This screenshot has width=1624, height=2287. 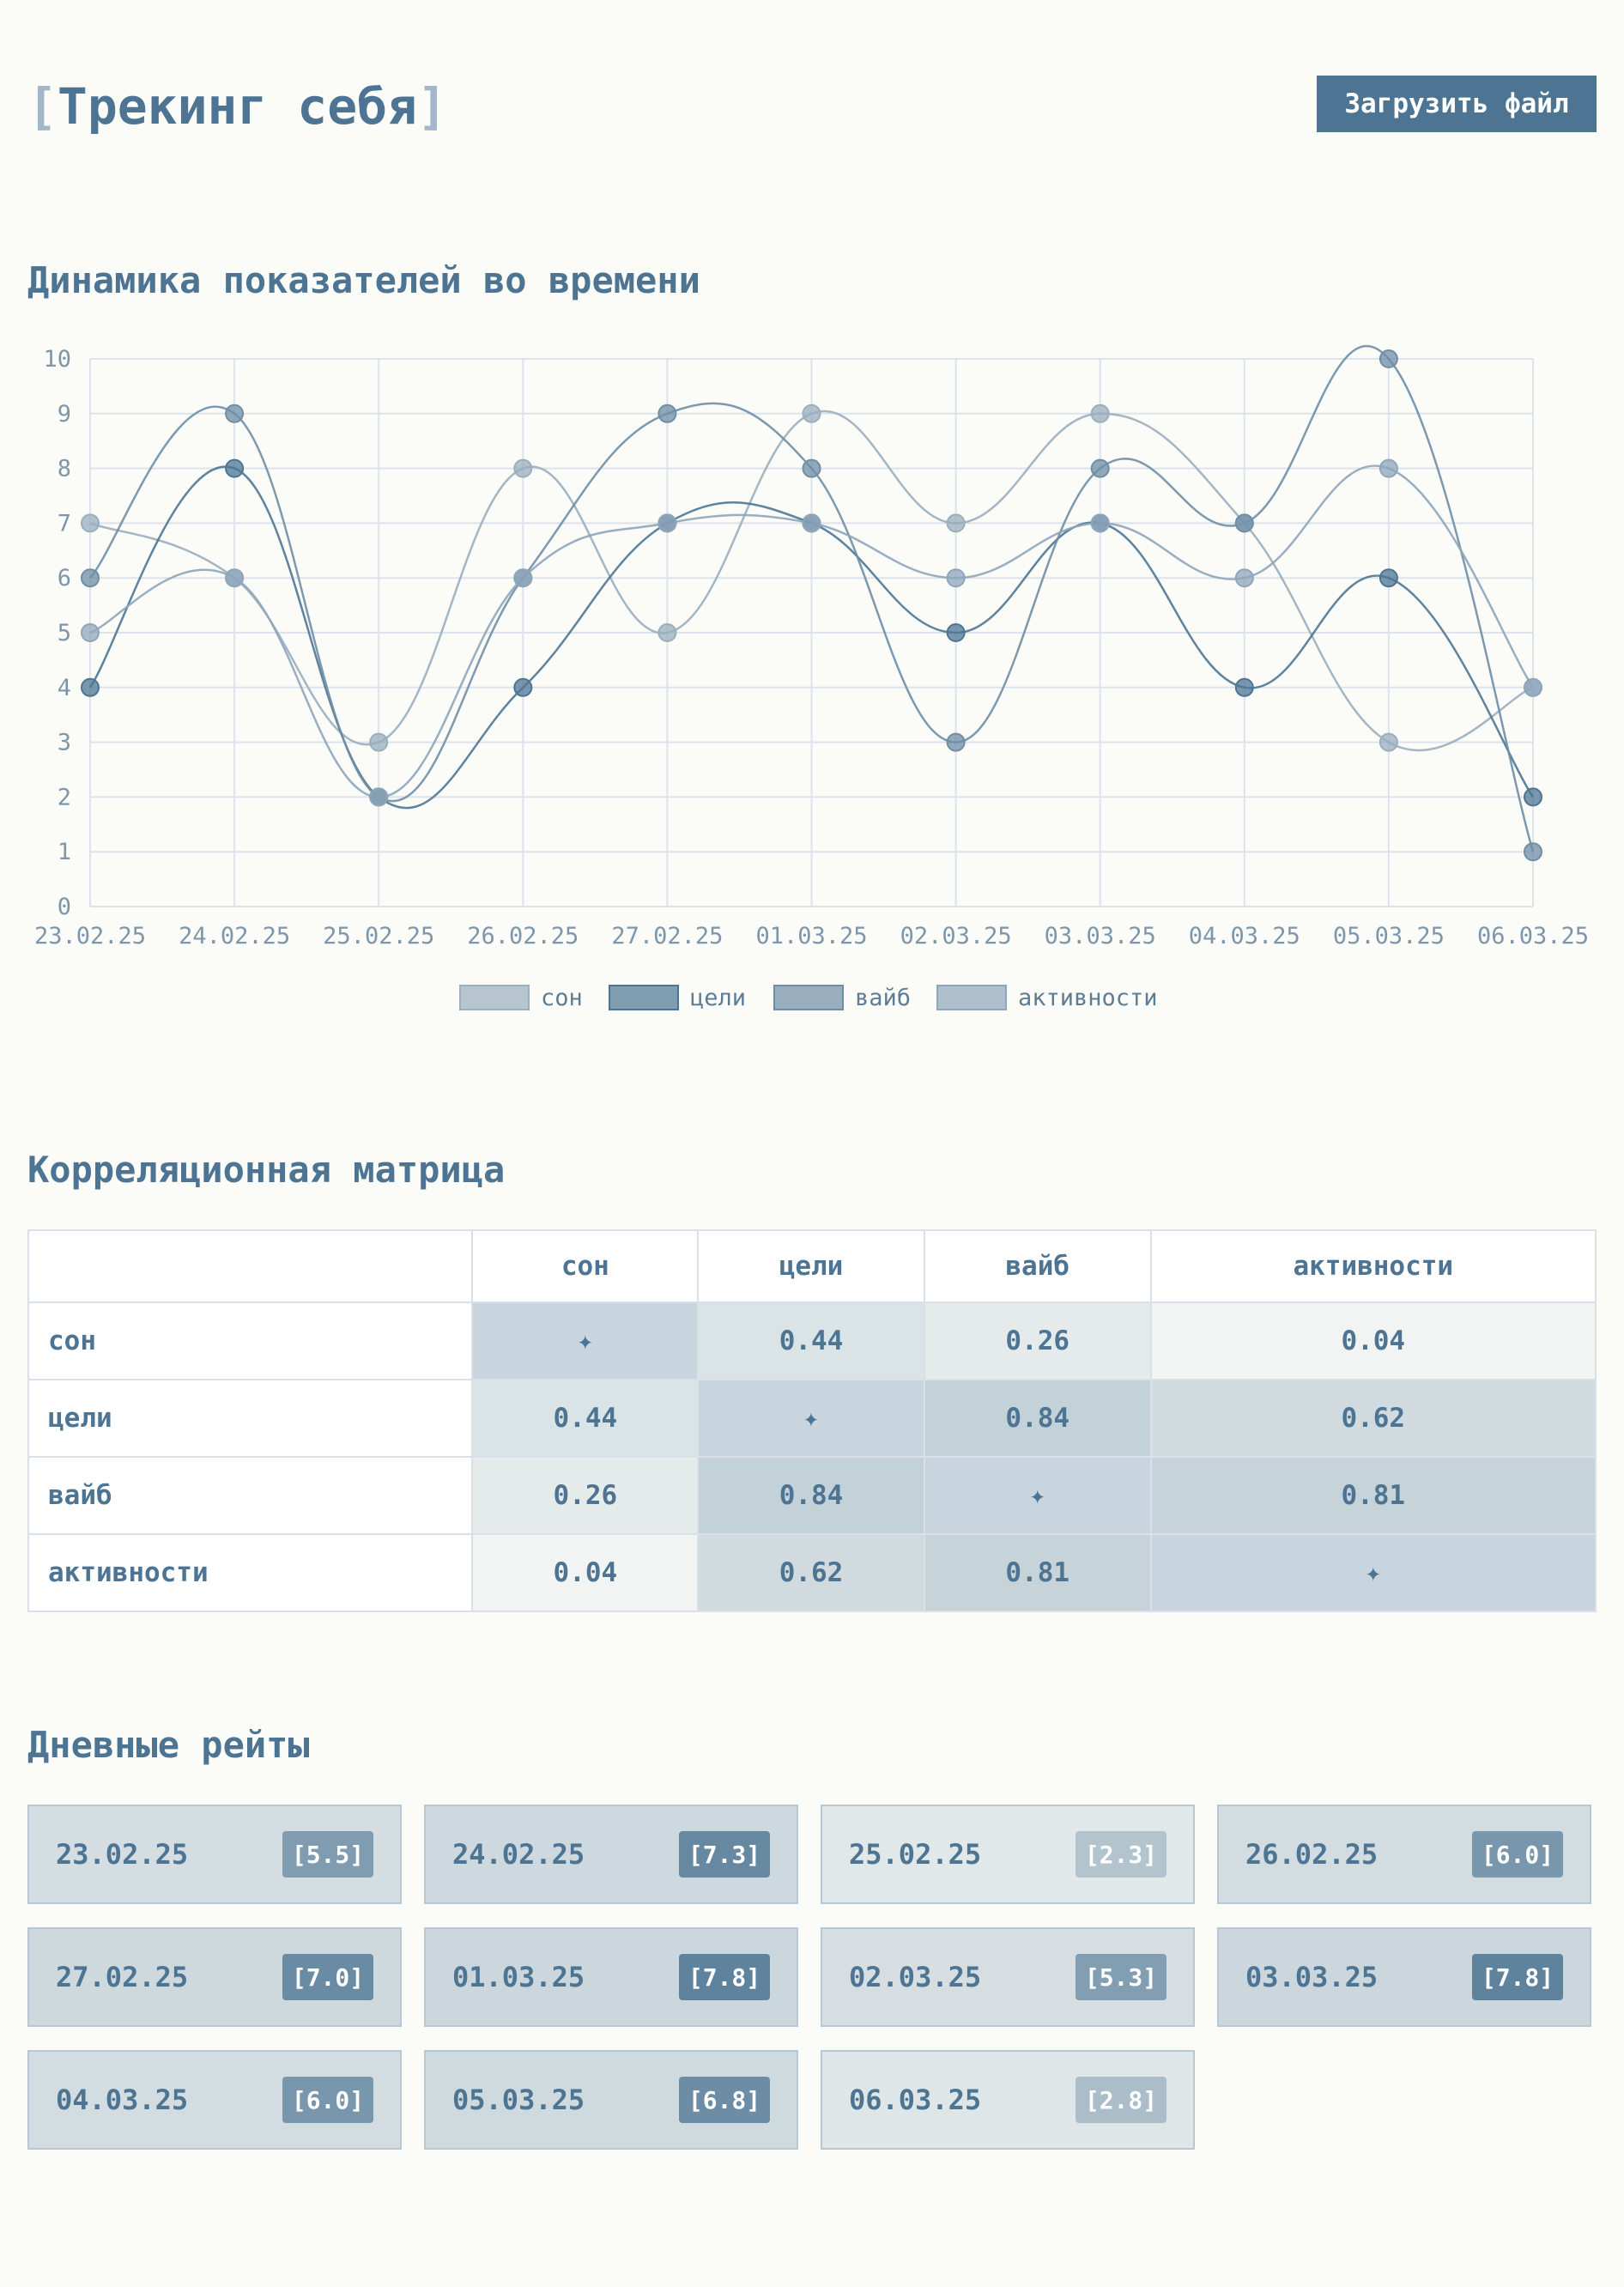 What do you see at coordinates (1389, 936) in the screenshot?
I see `x-tick-label: 05.03.25` at bounding box center [1389, 936].